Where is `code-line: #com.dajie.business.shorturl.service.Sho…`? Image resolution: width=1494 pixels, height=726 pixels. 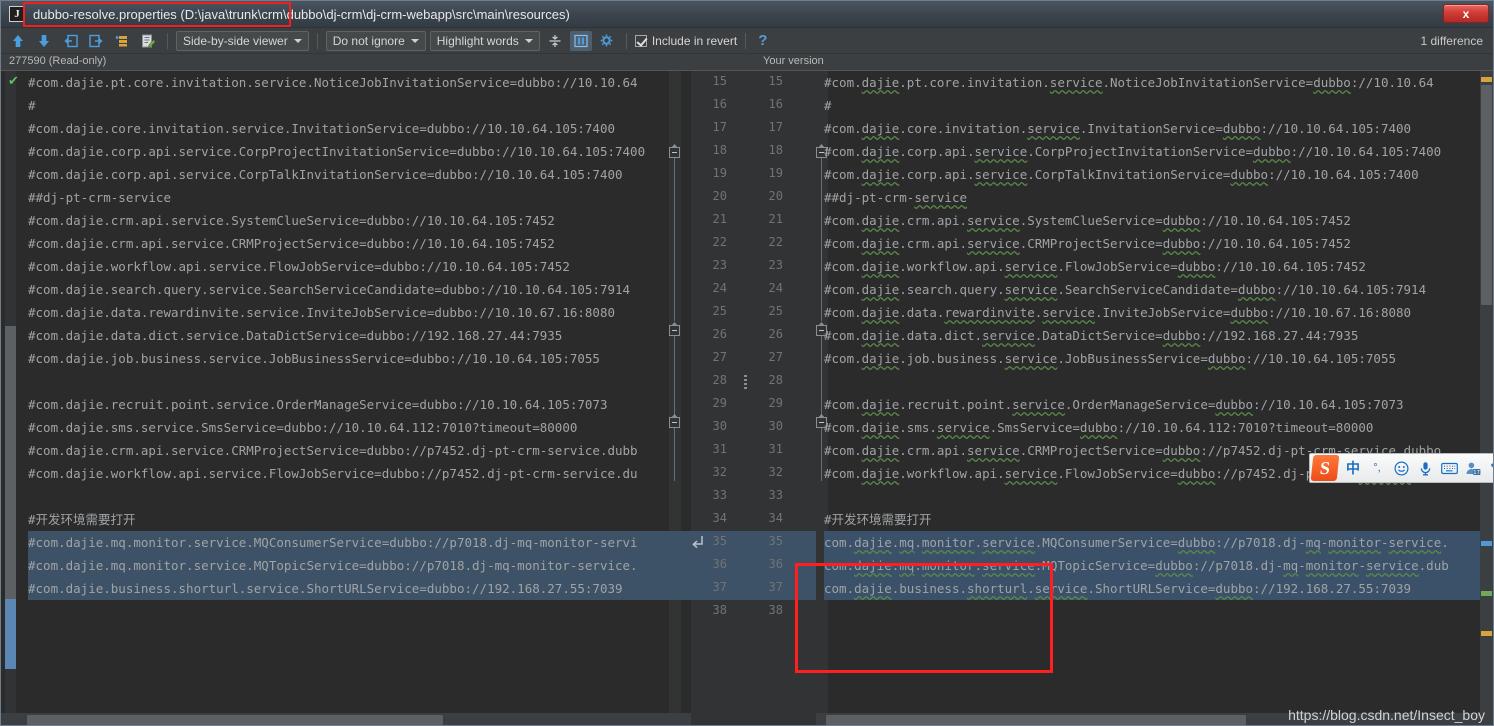
code-line: #com.dajie.business.shorturl.service.Sho… is located at coordinates (359, 588).